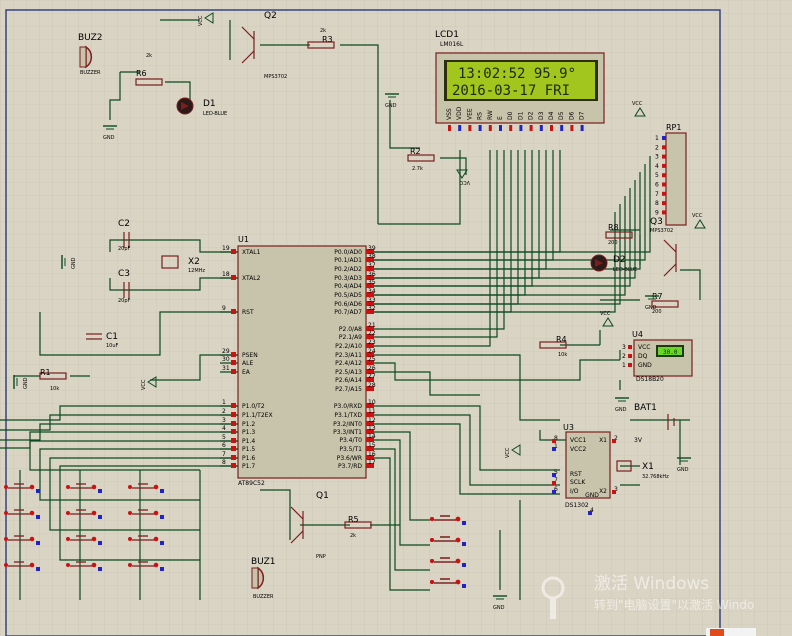 The width and height of the screenshot is (792, 636). Describe the element at coordinates (348, 295) in the screenshot. I see `mcu-pin-name: P0.5/AD5` at that location.